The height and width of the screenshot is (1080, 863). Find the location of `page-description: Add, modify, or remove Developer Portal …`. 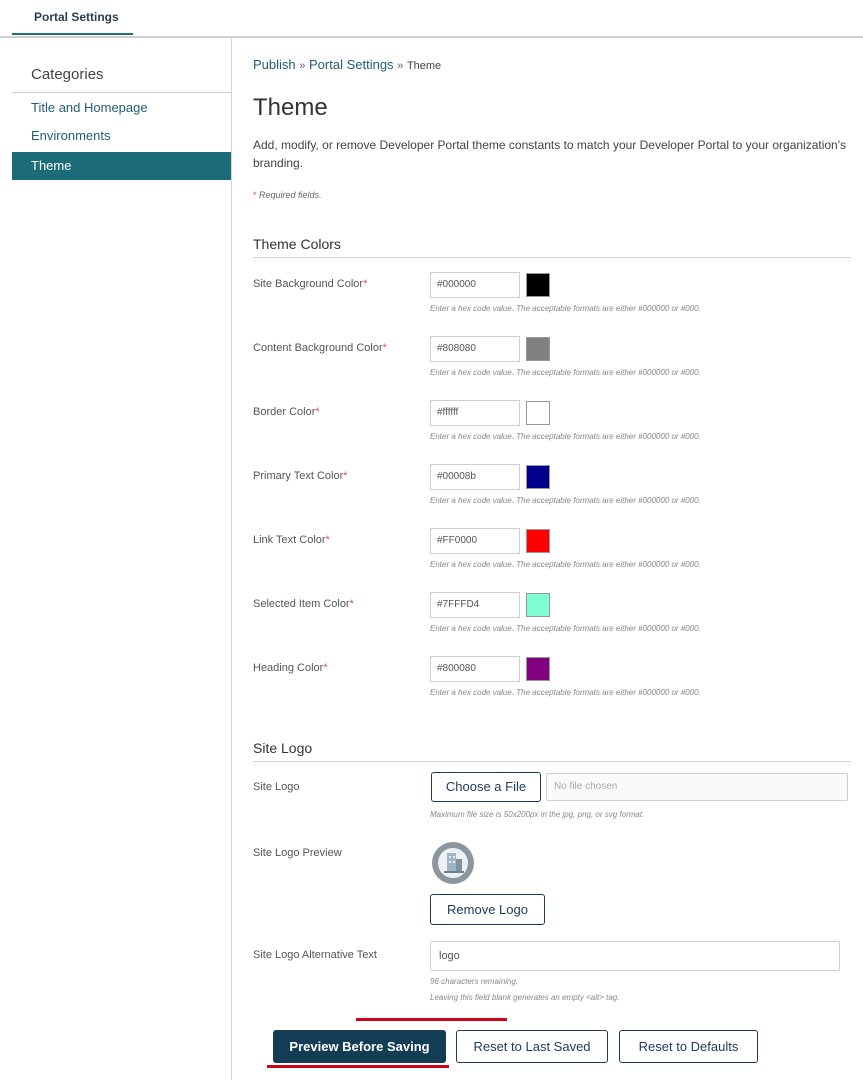

page-description: Add, modify, or remove Developer Portal … is located at coordinates (550, 154).